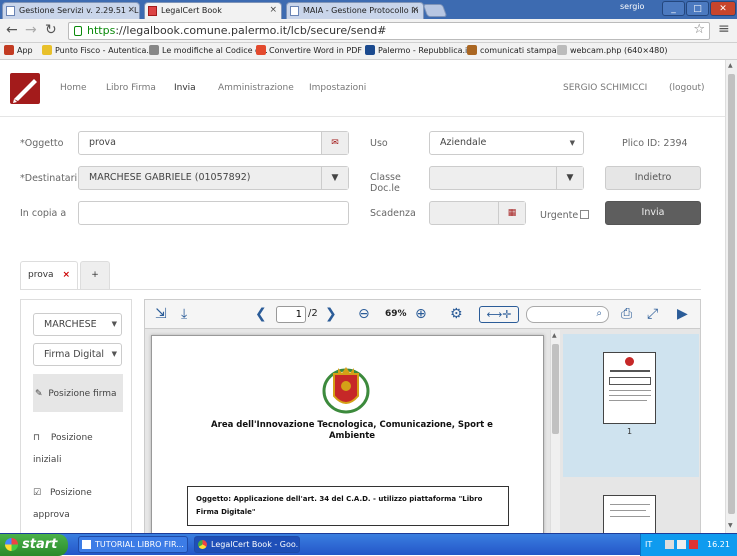  Describe the element at coordinates (648, 544) in the screenshot. I see `language-indicator: IT` at that location.